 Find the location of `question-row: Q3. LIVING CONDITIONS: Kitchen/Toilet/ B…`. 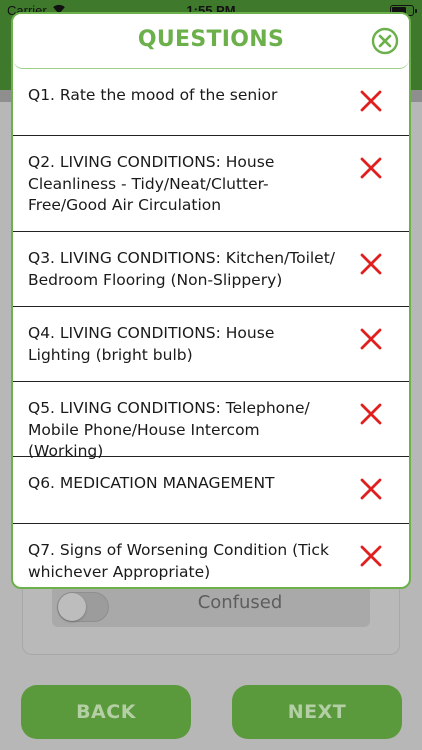

question-row: Q3. LIVING CONDITIONS: Kitchen/Toilet/ B… is located at coordinates (211, 269).